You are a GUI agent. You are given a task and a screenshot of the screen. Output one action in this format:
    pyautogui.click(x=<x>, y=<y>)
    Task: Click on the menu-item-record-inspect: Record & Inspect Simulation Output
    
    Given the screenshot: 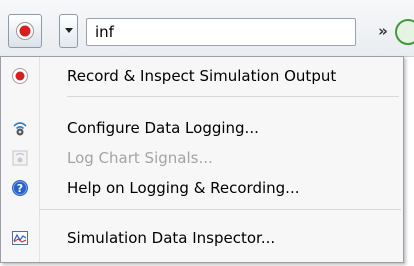 What is the action you would take?
    pyautogui.click(x=202, y=76)
    